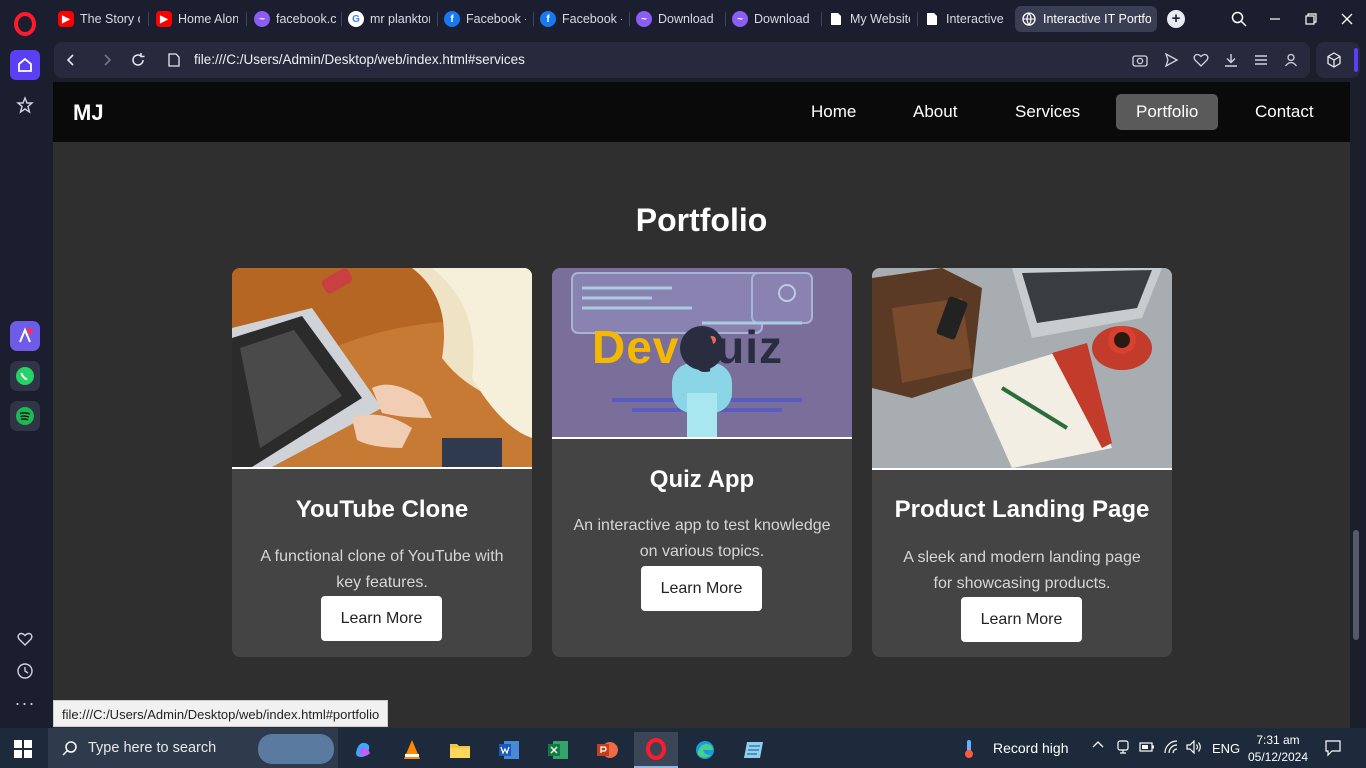  What do you see at coordinates (1176, 19) in the screenshot?
I see `new-tab-plus-icon: +` at bounding box center [1176, 19].